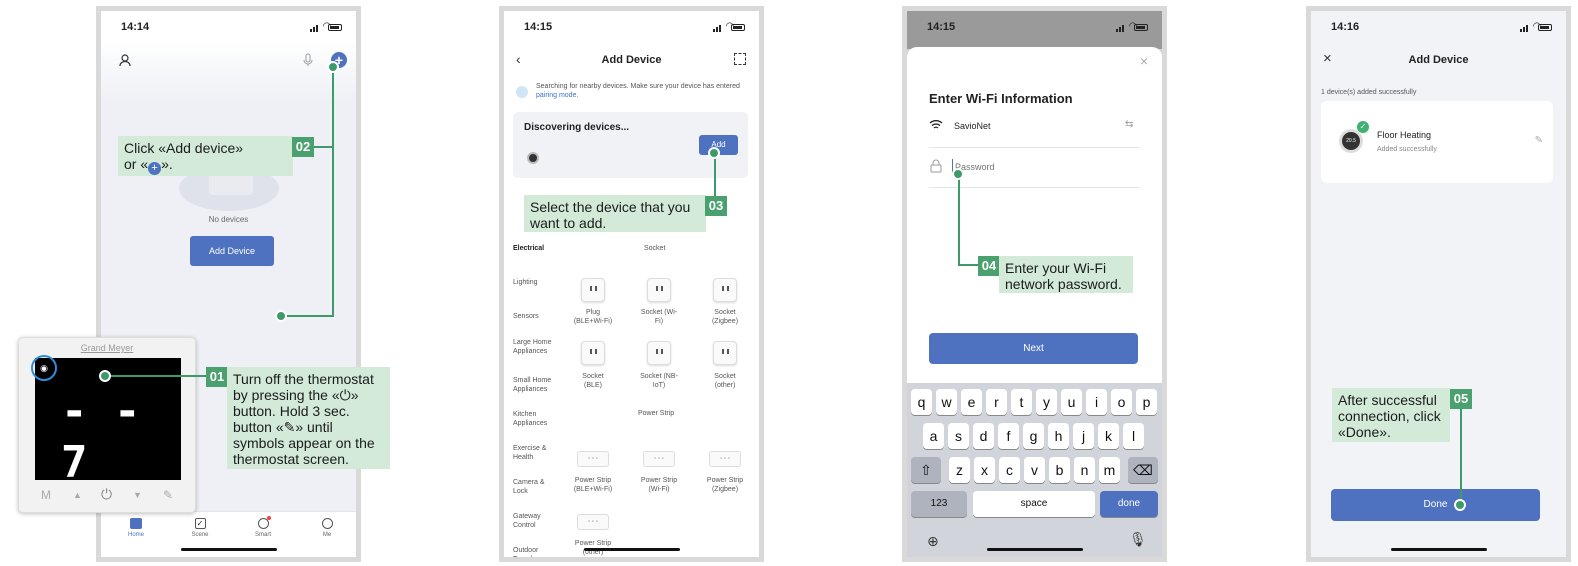 This screenshot has height=566, width=1578. Describe the element at coordinates (1009, 470) in the screenshot. I see `key-c: c` at that location.